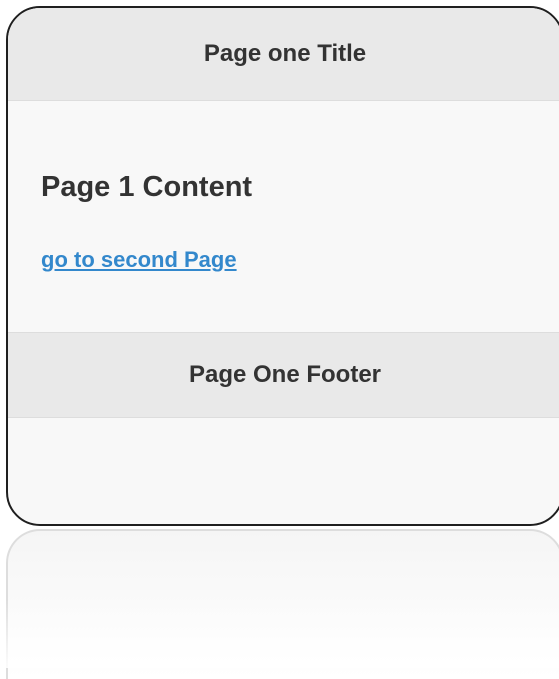 The height and width of the screenshot is (679, 559). What do you see at coordinates (147, 187) in the screenshot?
I see `content-heading: Page 1 Content` at bounding box center [147, 187].